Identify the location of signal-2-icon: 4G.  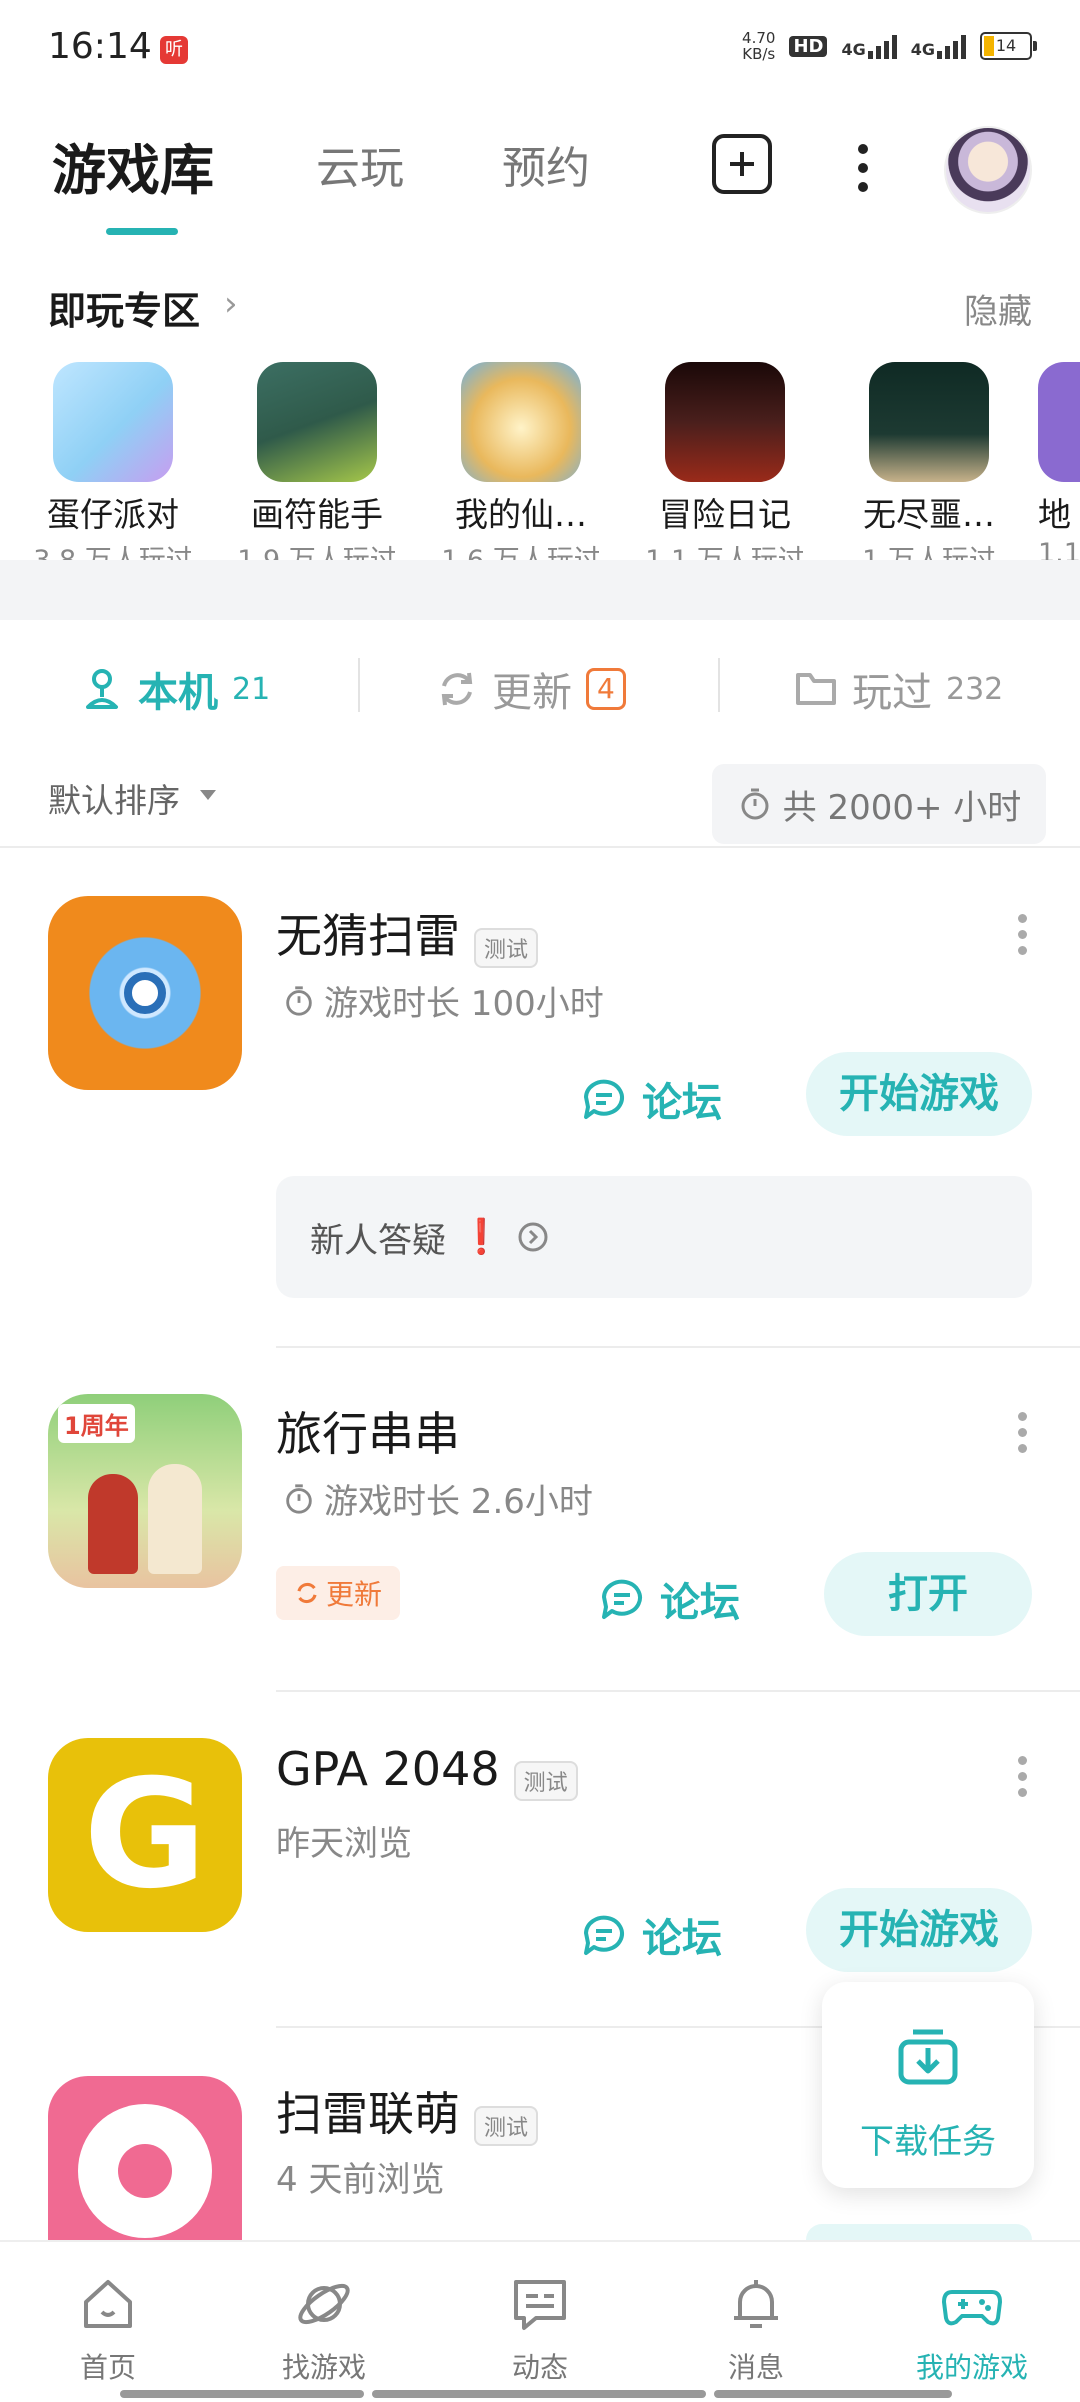
(938, 46).